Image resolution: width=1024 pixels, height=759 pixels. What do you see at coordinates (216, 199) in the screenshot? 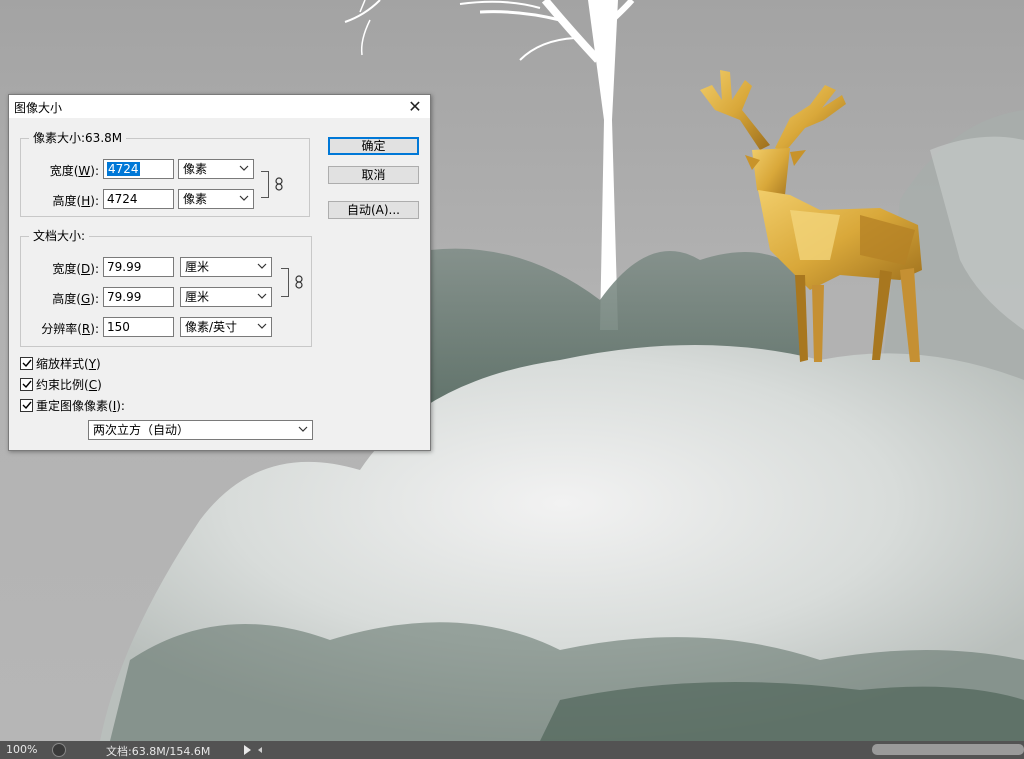
I see `pixel-height-unit-select: 像素` at bounding box center [216, 199].